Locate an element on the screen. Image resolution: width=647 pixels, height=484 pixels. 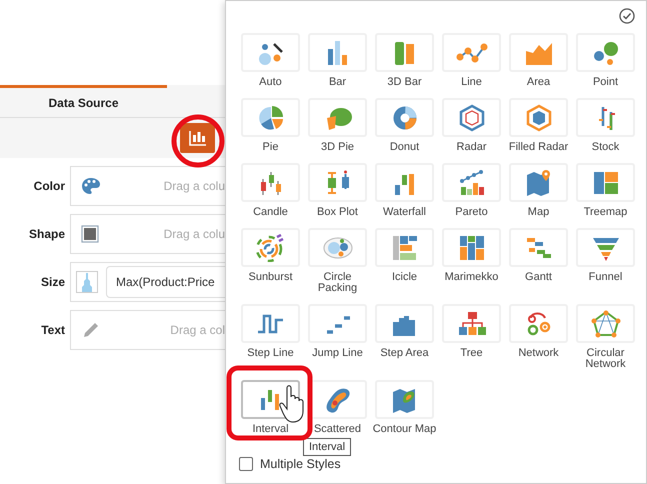
chart-type-label: Network is located at coordinates (538, 353).